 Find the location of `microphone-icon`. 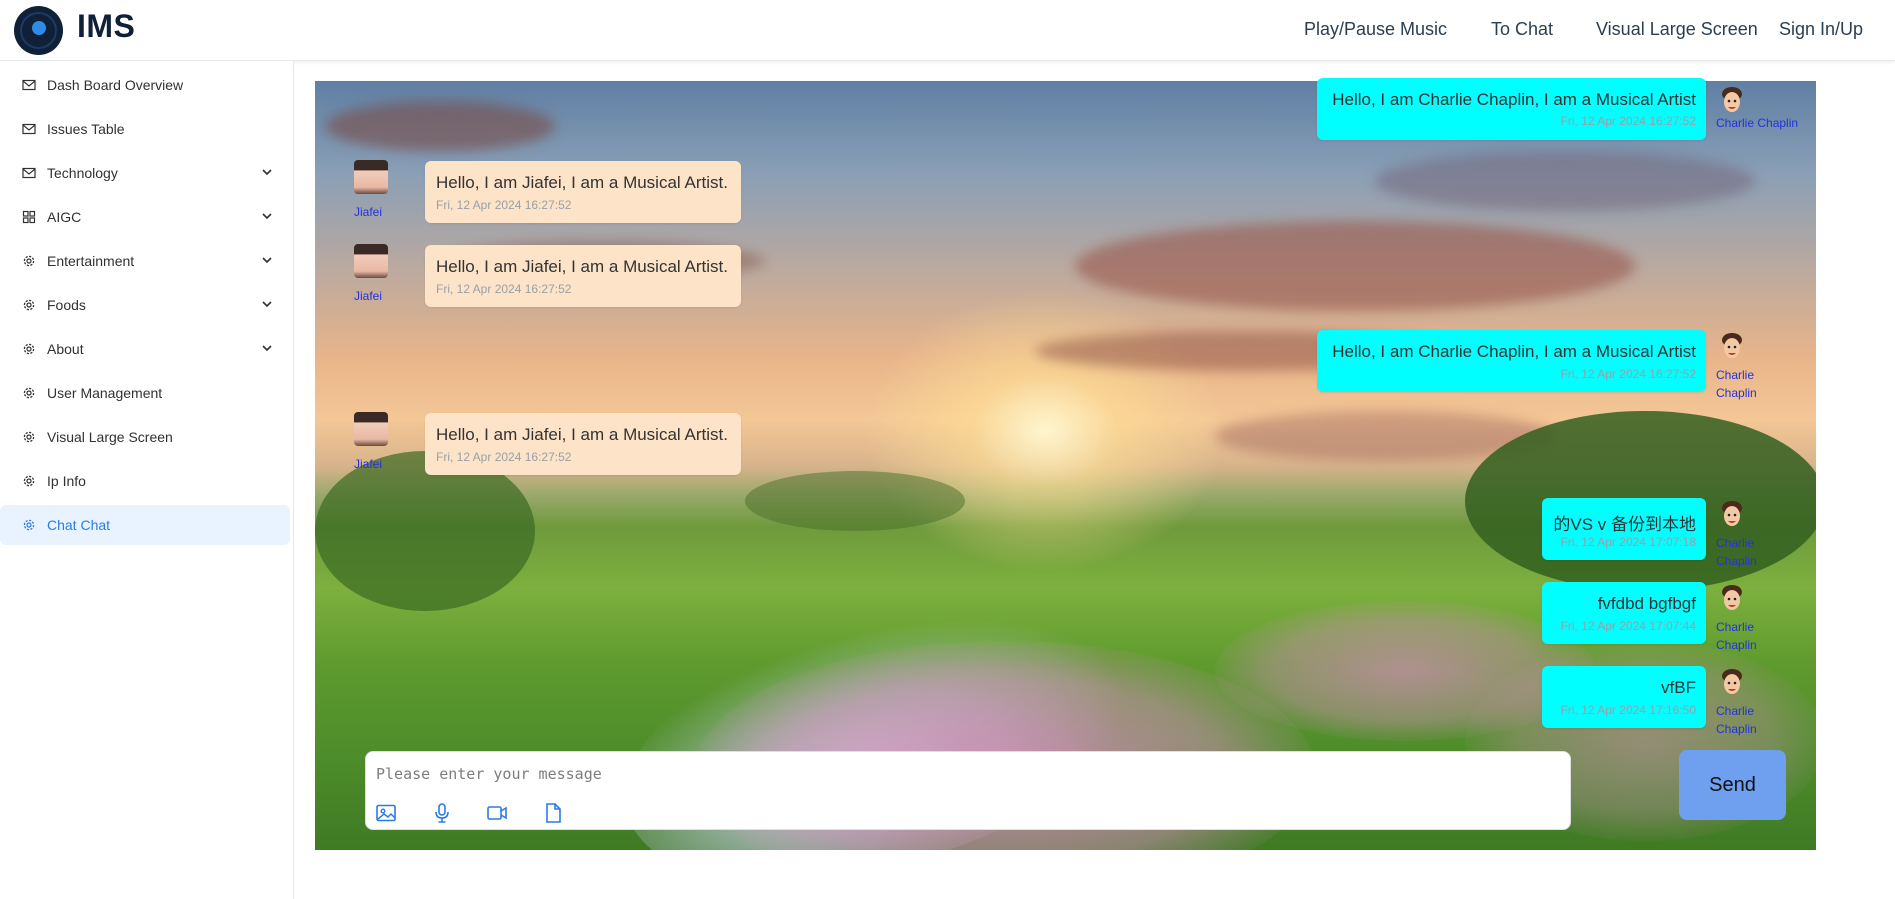

microphone-icon is located at coordinates (442, 813).